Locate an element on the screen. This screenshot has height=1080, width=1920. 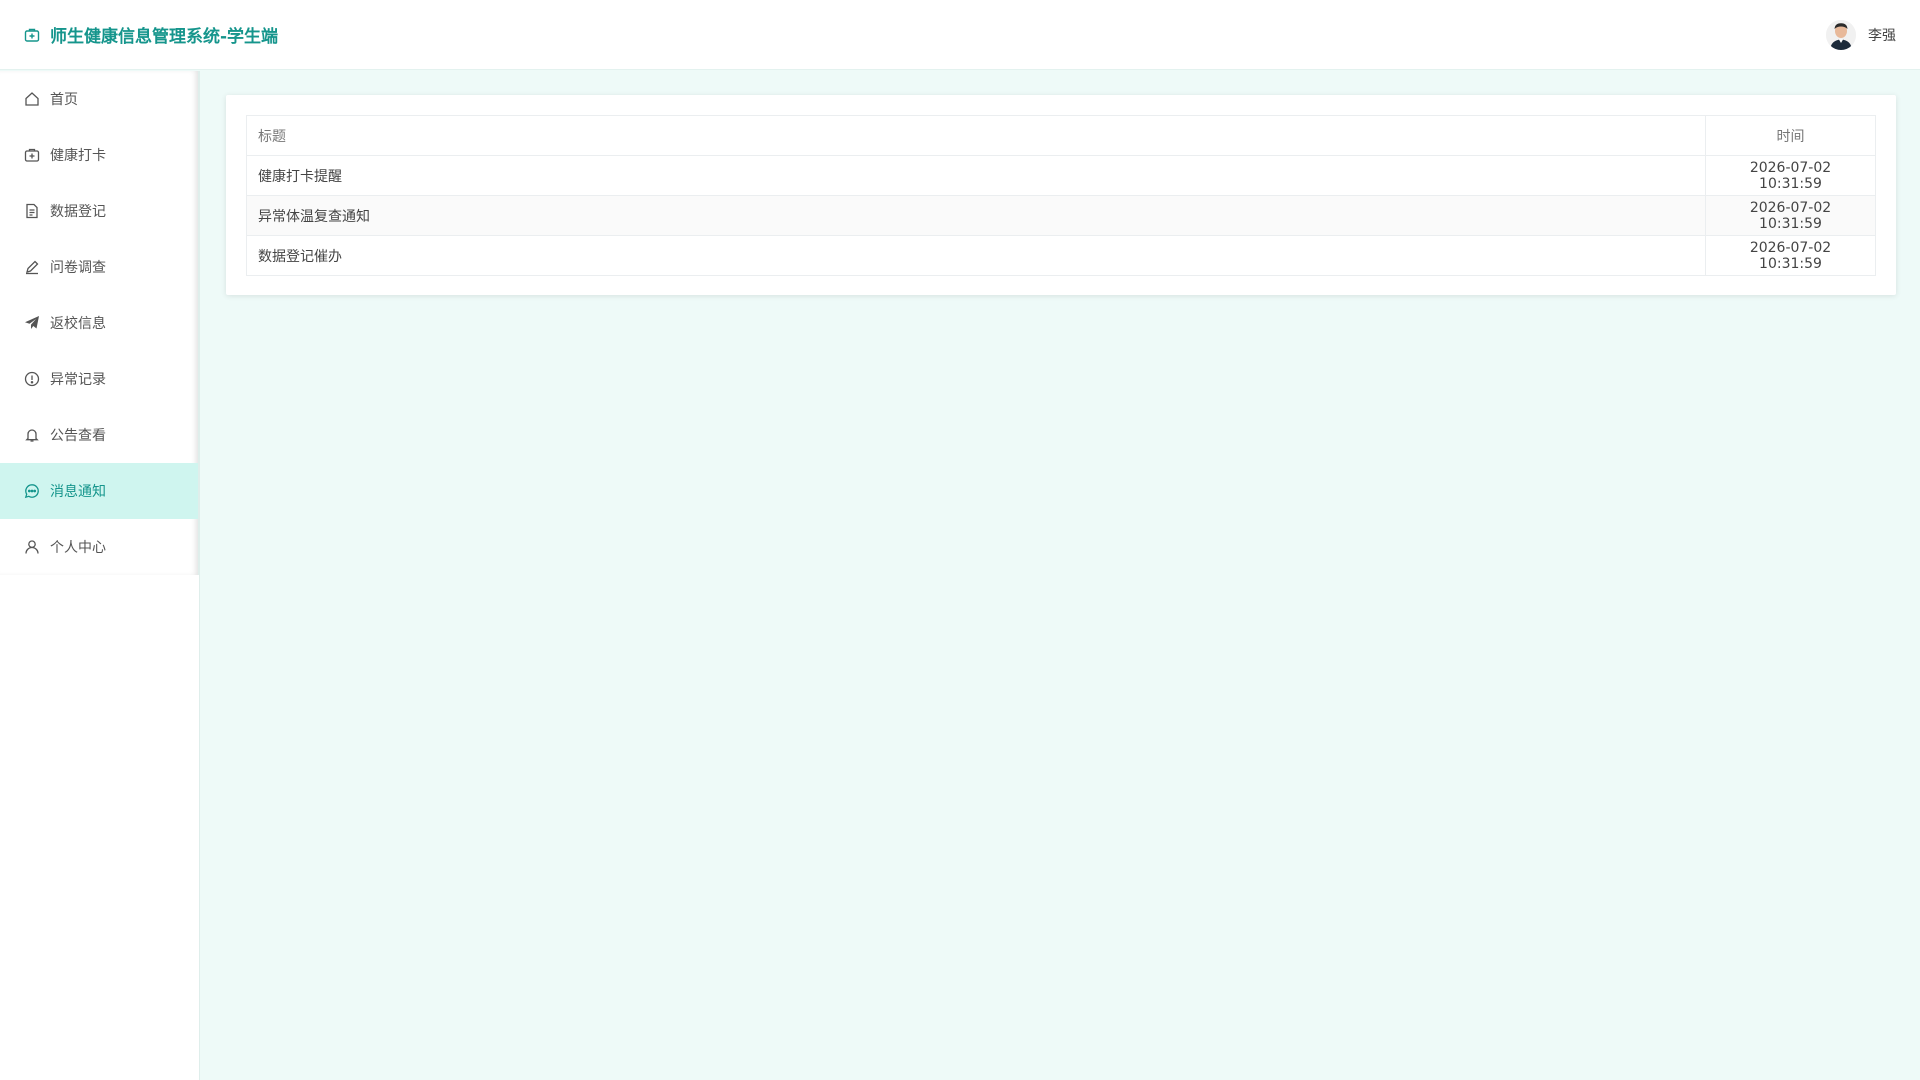
sidebar-item-label: 消息通知 is located at coordinates (78, 492).